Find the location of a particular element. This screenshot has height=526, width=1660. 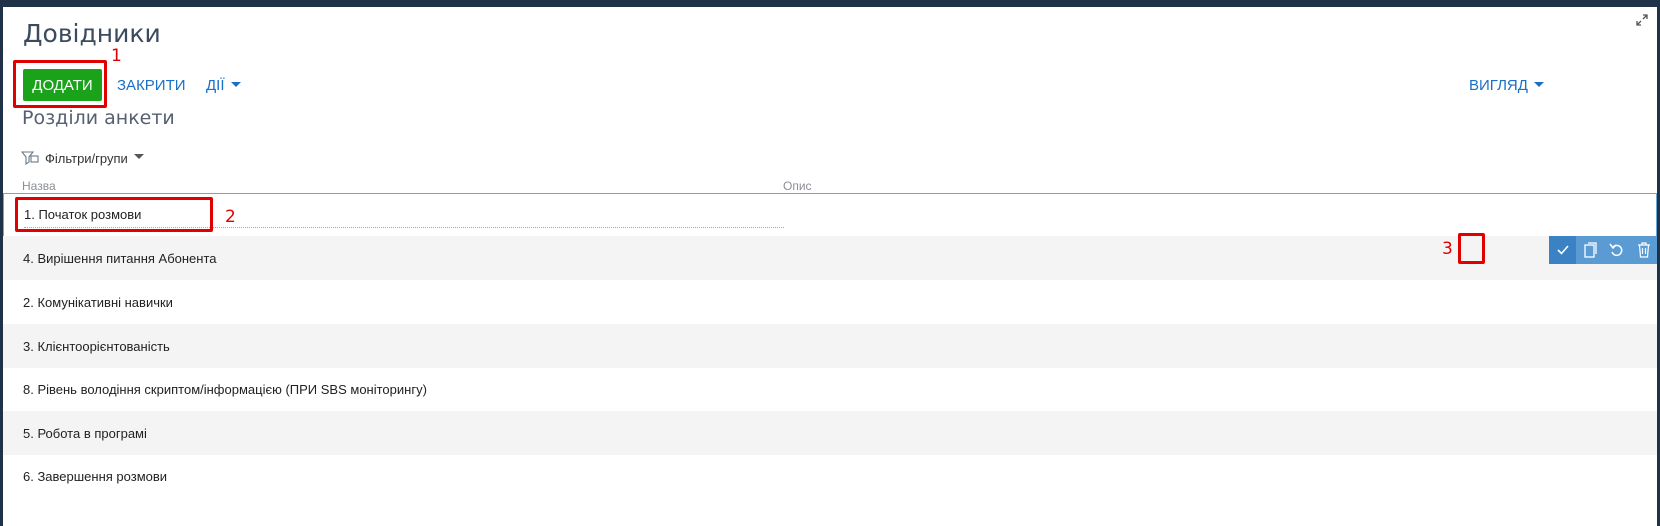

undo-icon is located at coordinates (1615, 250).